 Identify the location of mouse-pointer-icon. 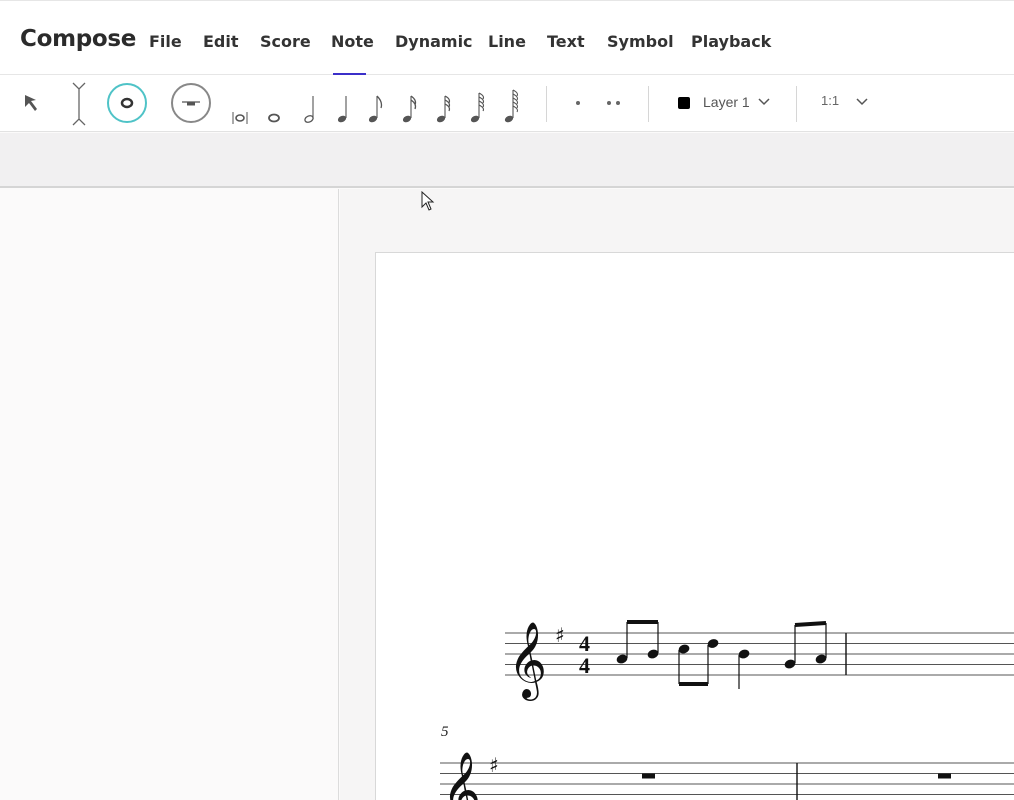
(428, 204).